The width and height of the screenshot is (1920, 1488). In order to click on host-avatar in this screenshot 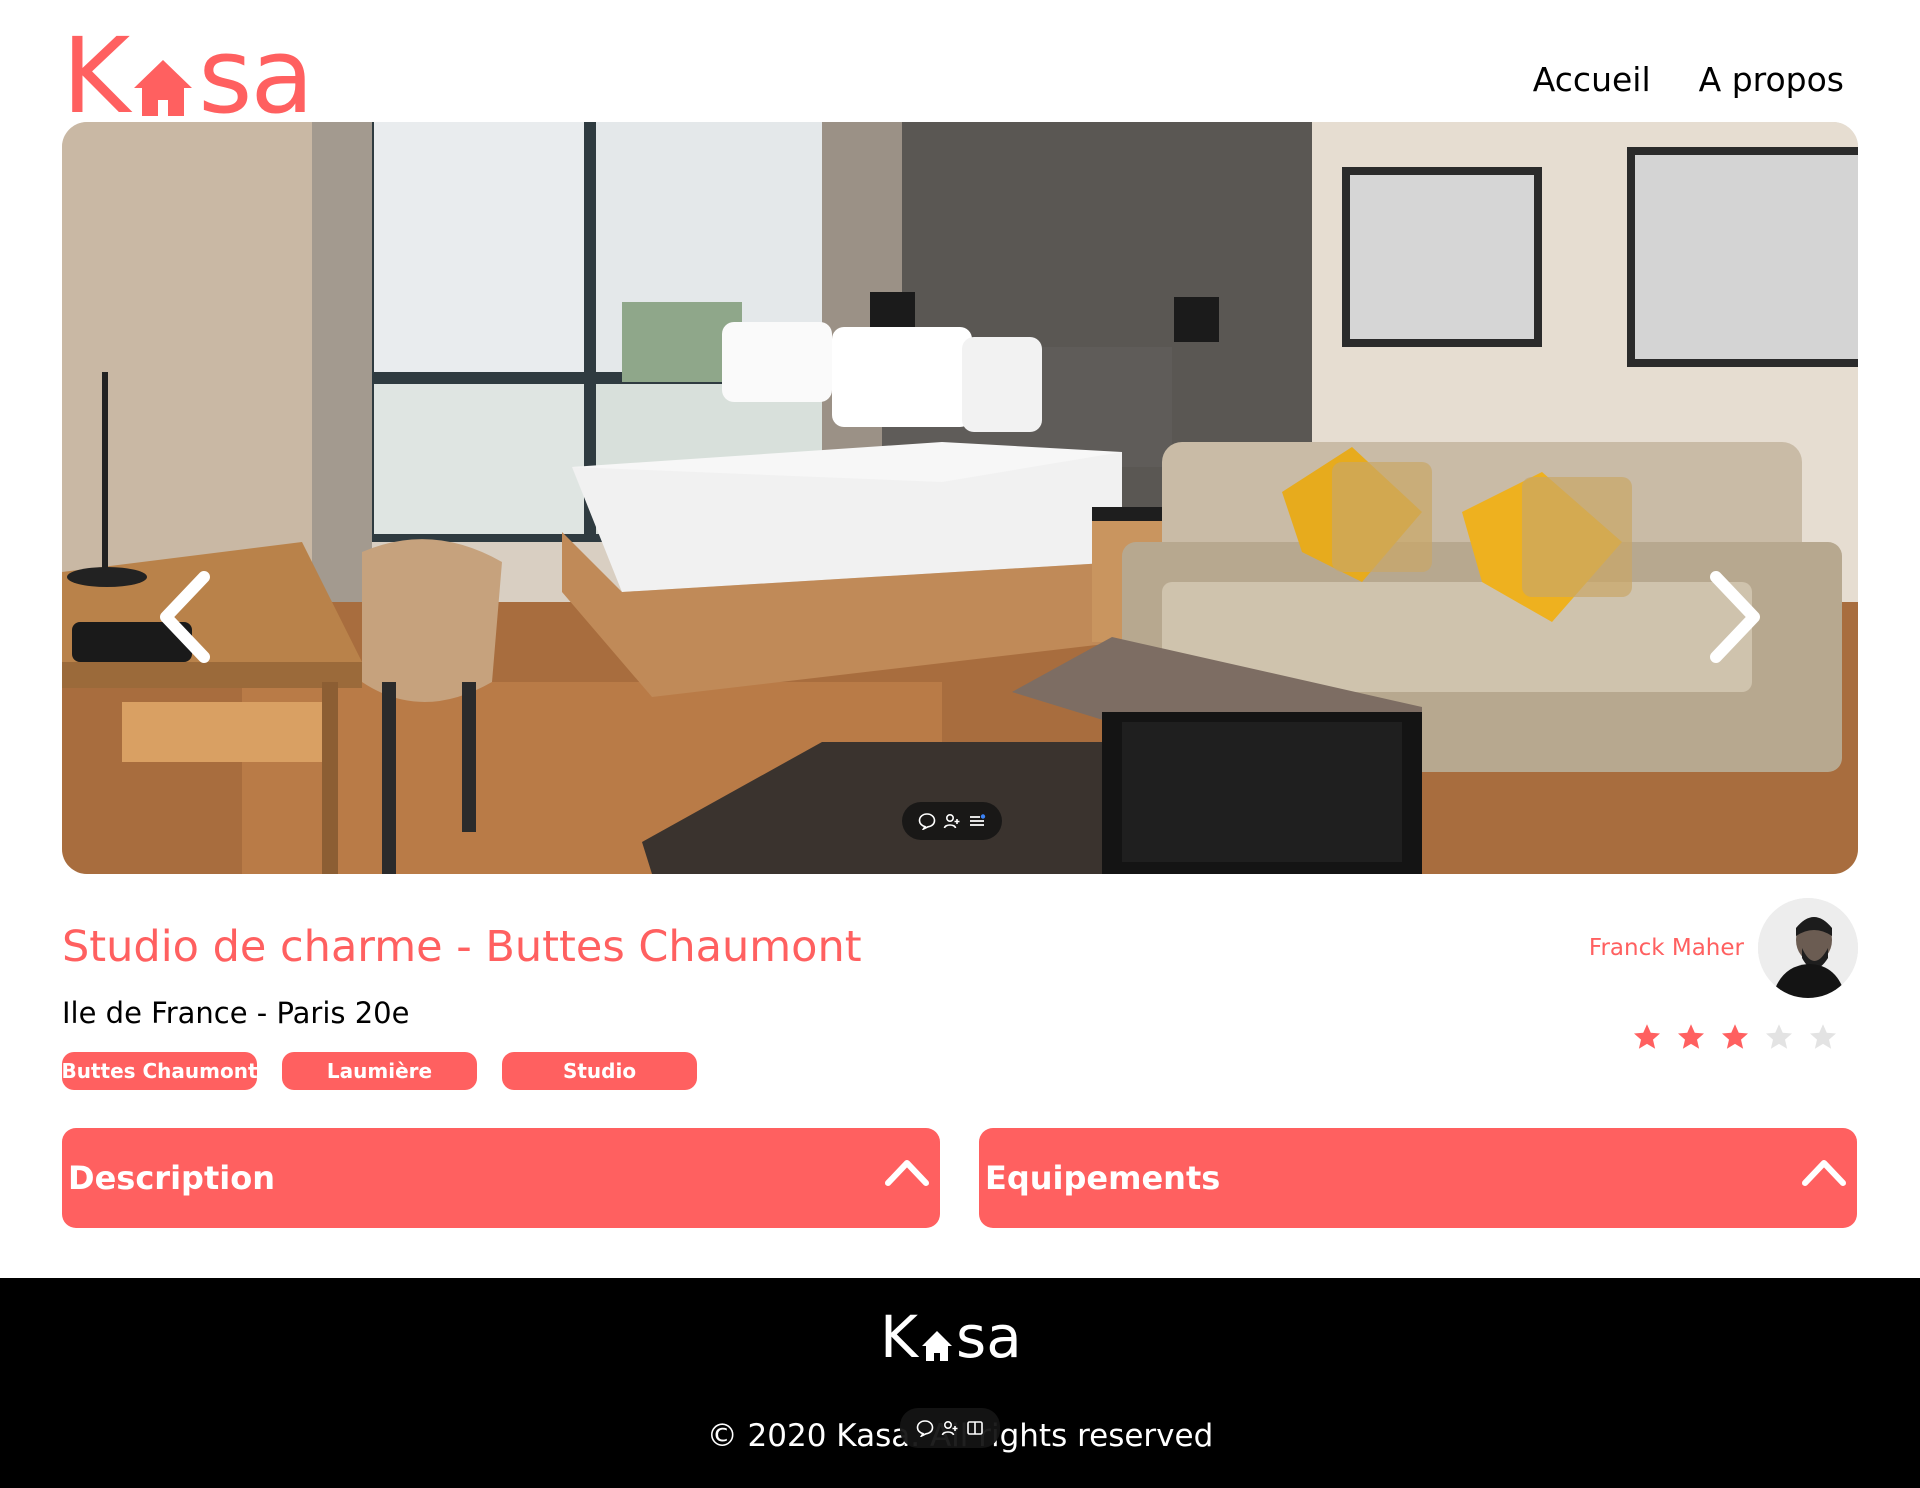, I will do `click(1808, 948)`.